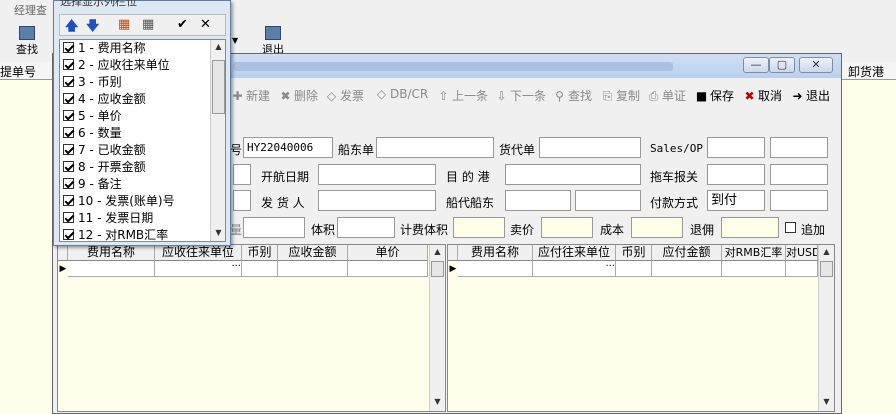  What do you see at coordinates (313, 253) in the screenshot?
I see `col-header-receivable-amount: 应收金额` at bounding box center [313, 253].